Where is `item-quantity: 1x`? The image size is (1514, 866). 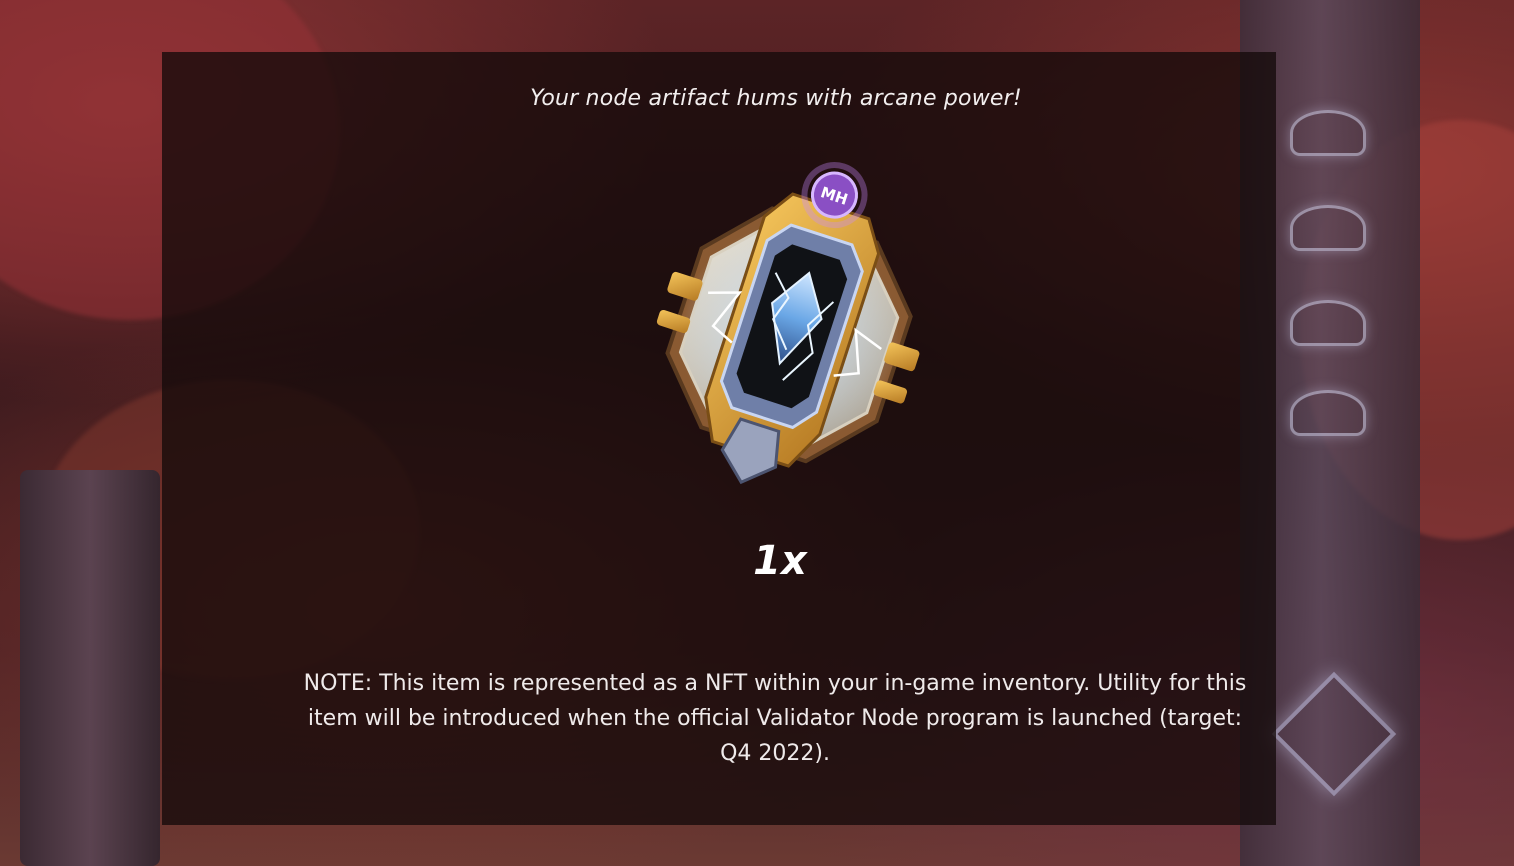
item-quantity: 1x is located at coordinates (780, 561).